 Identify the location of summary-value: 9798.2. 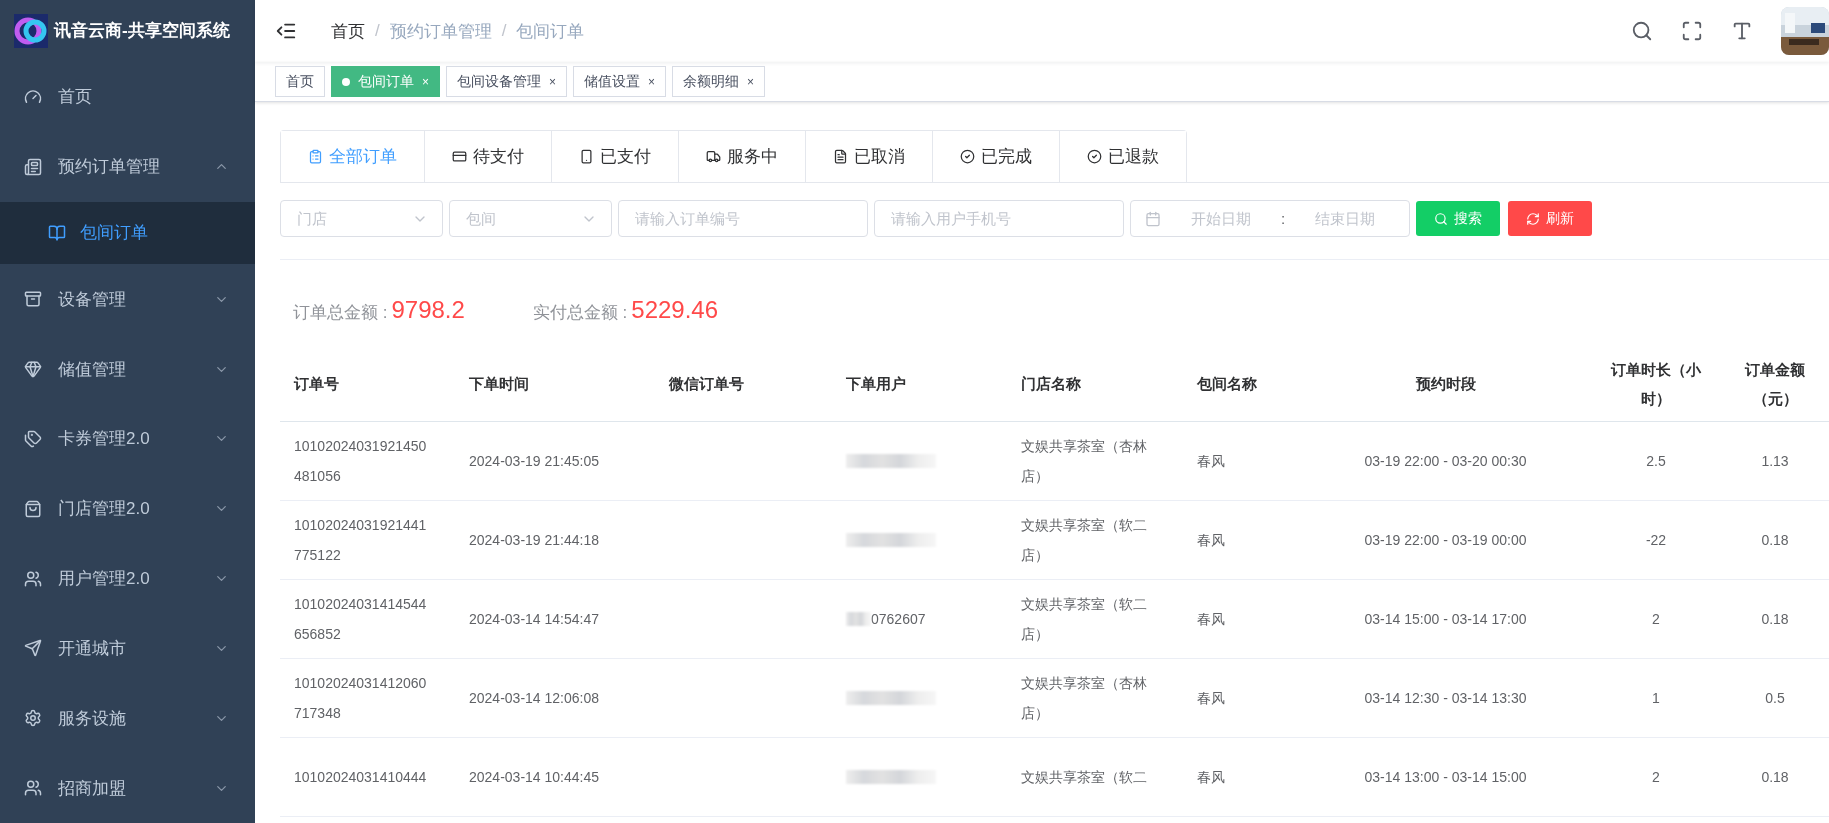
(428, 310).